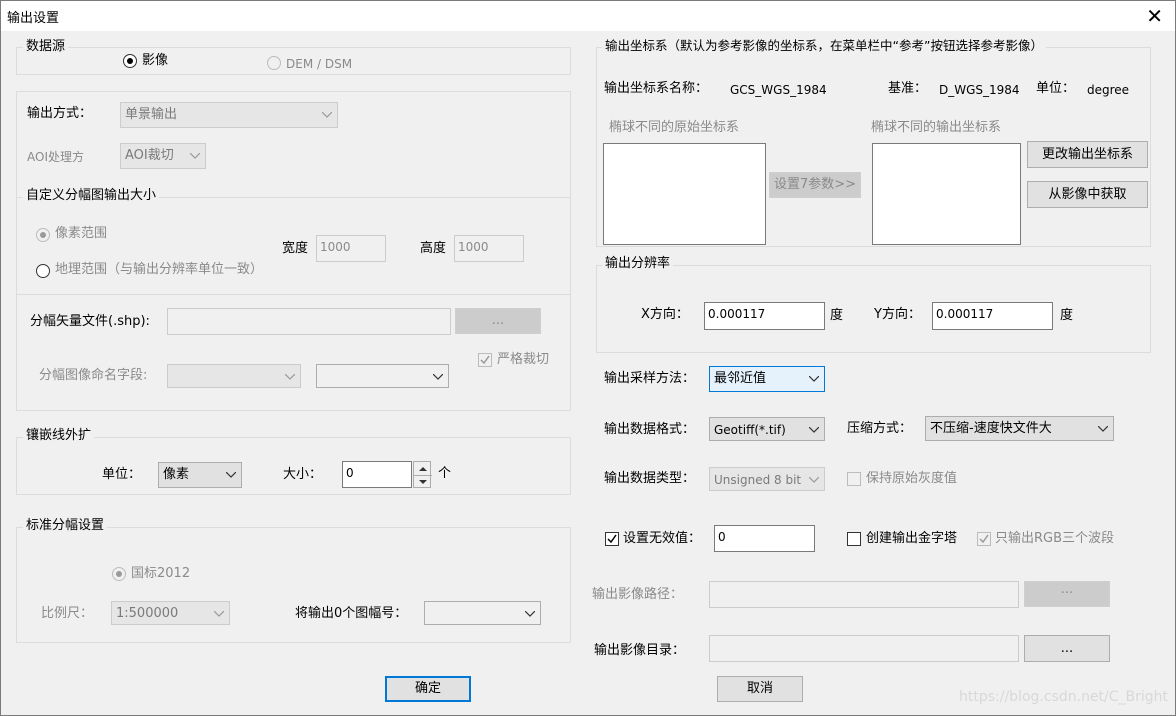 The image size is (1176, 716). I want to click on y-res-unit: 度, so click(1067, 315).